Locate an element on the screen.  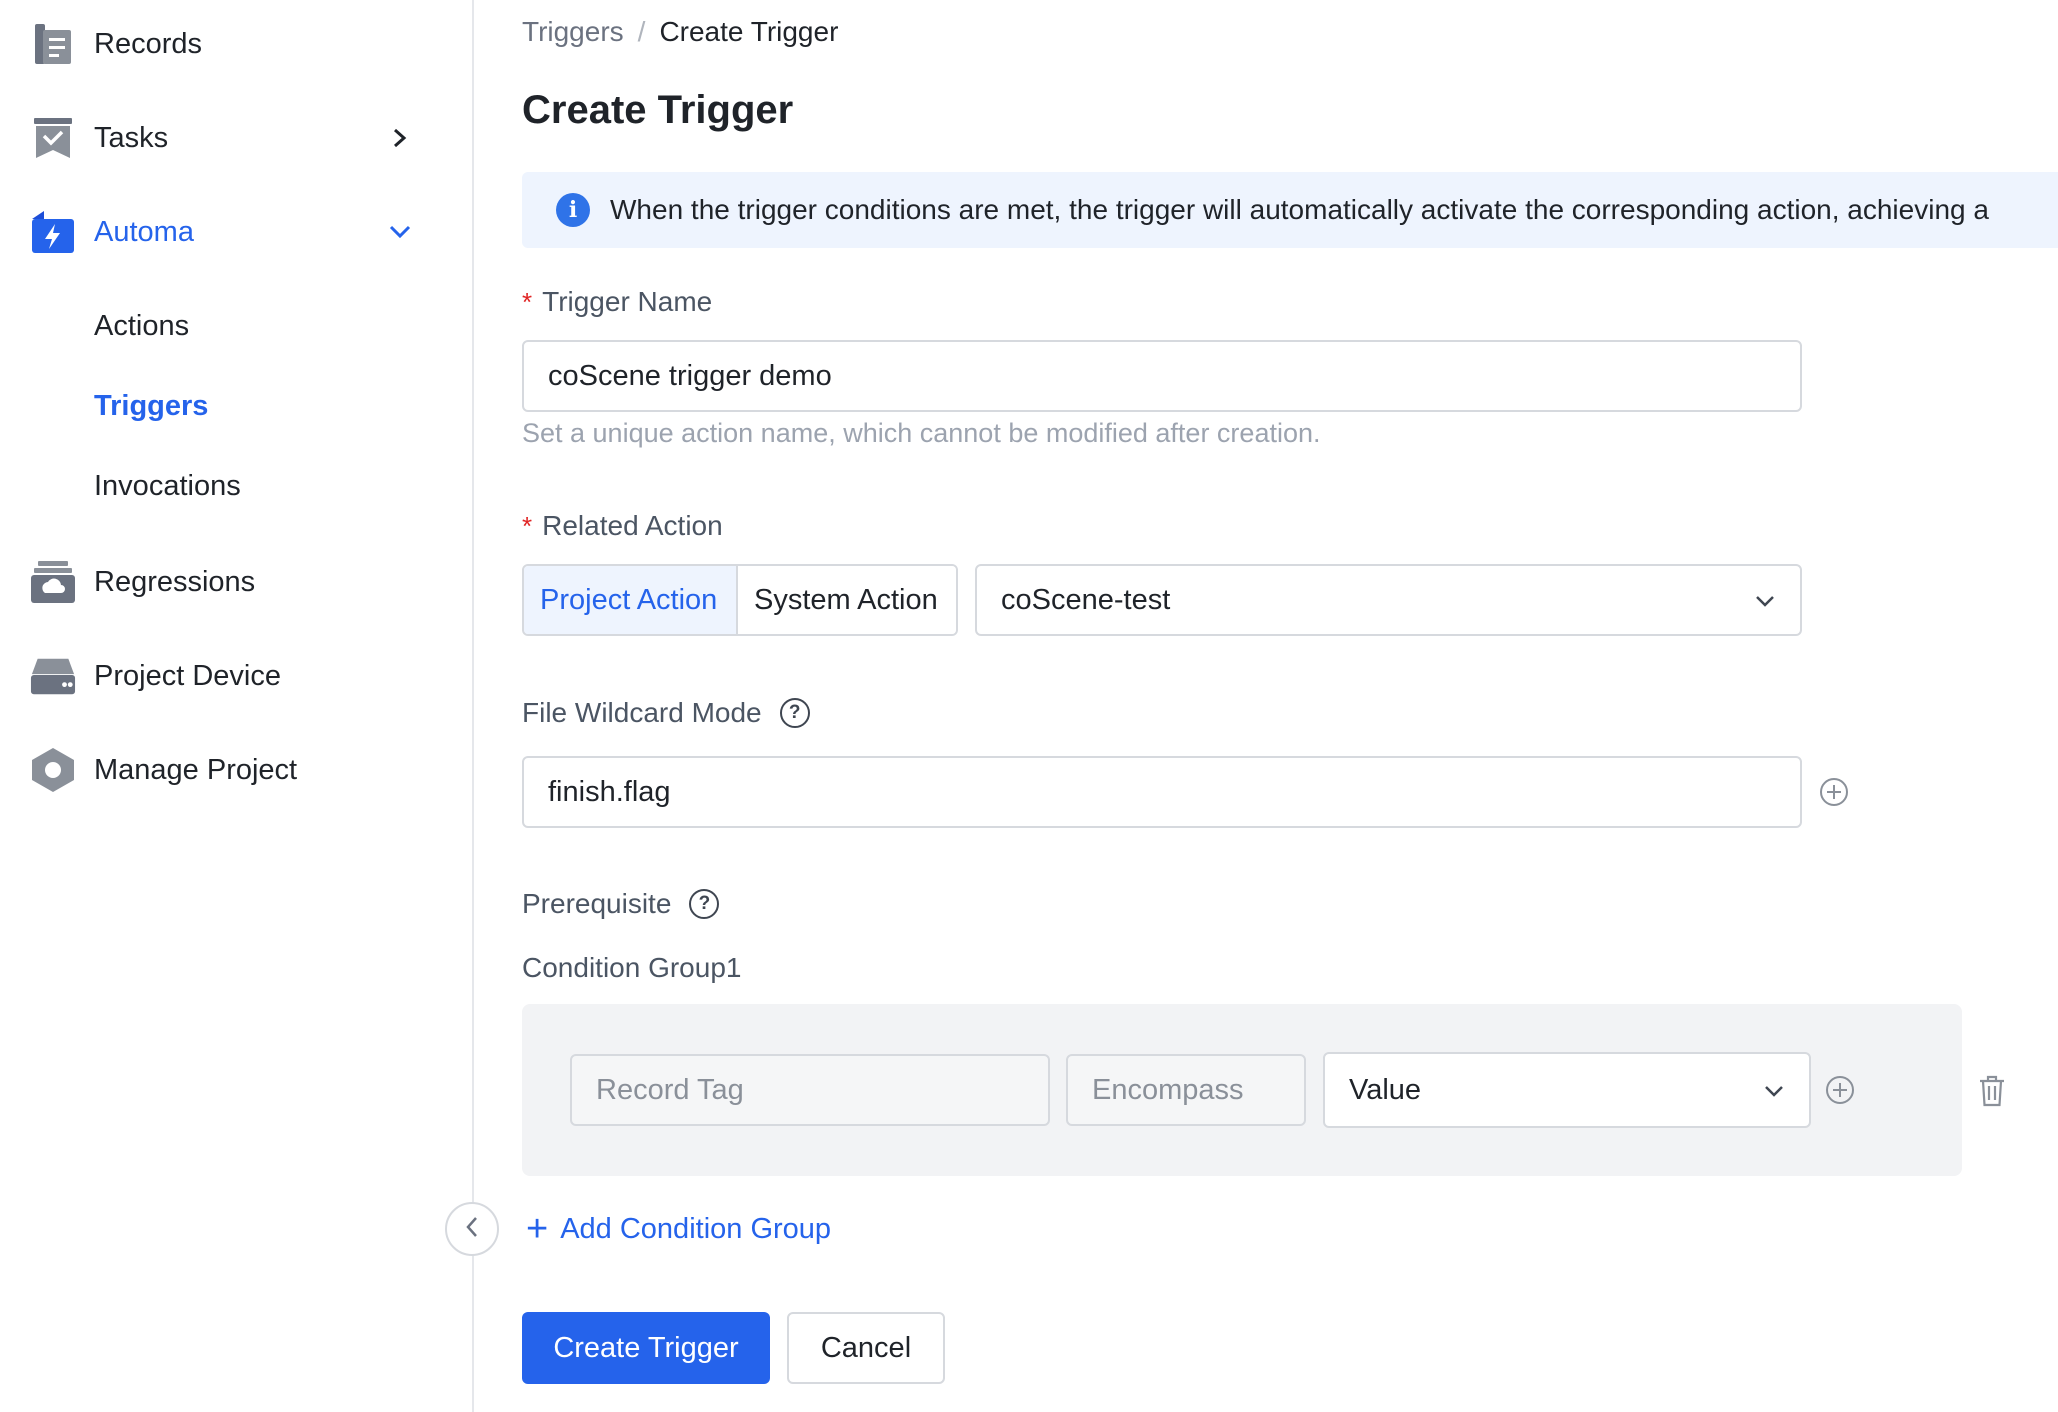
related-action-value: coScene-test is located at coordinates (1086, 599).